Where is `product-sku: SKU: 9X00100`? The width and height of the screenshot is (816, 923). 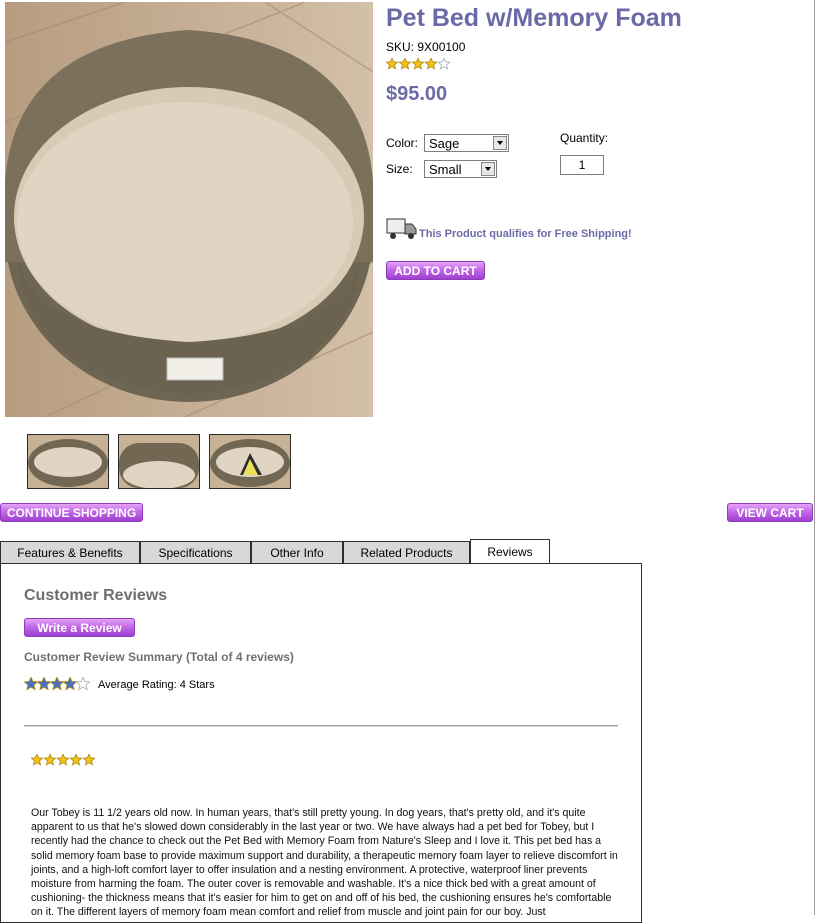 product-sku: SKU: 9X00100 is located at coordinates (426, 47).